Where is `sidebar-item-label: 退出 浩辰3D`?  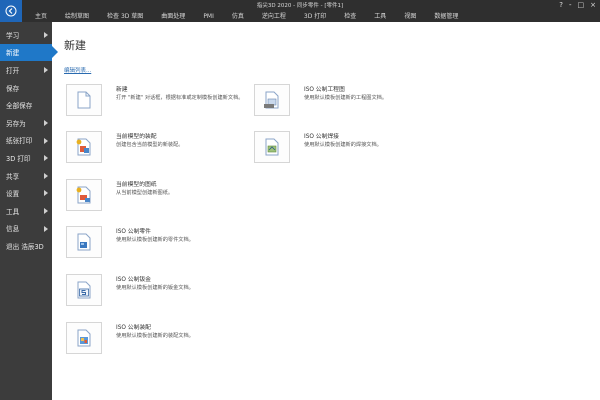 sidebar-item-label: 退出 浩辰3D is located at coordinates (25, 246).